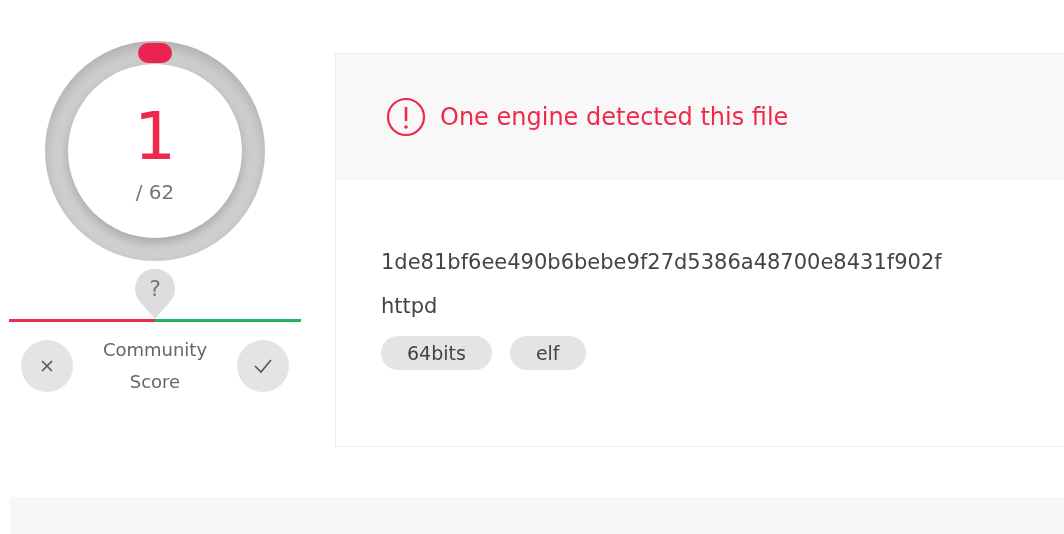 The width and height of the screenshot is (1064, 534). I want to click on engine-total: / 62, so click(155, 192).